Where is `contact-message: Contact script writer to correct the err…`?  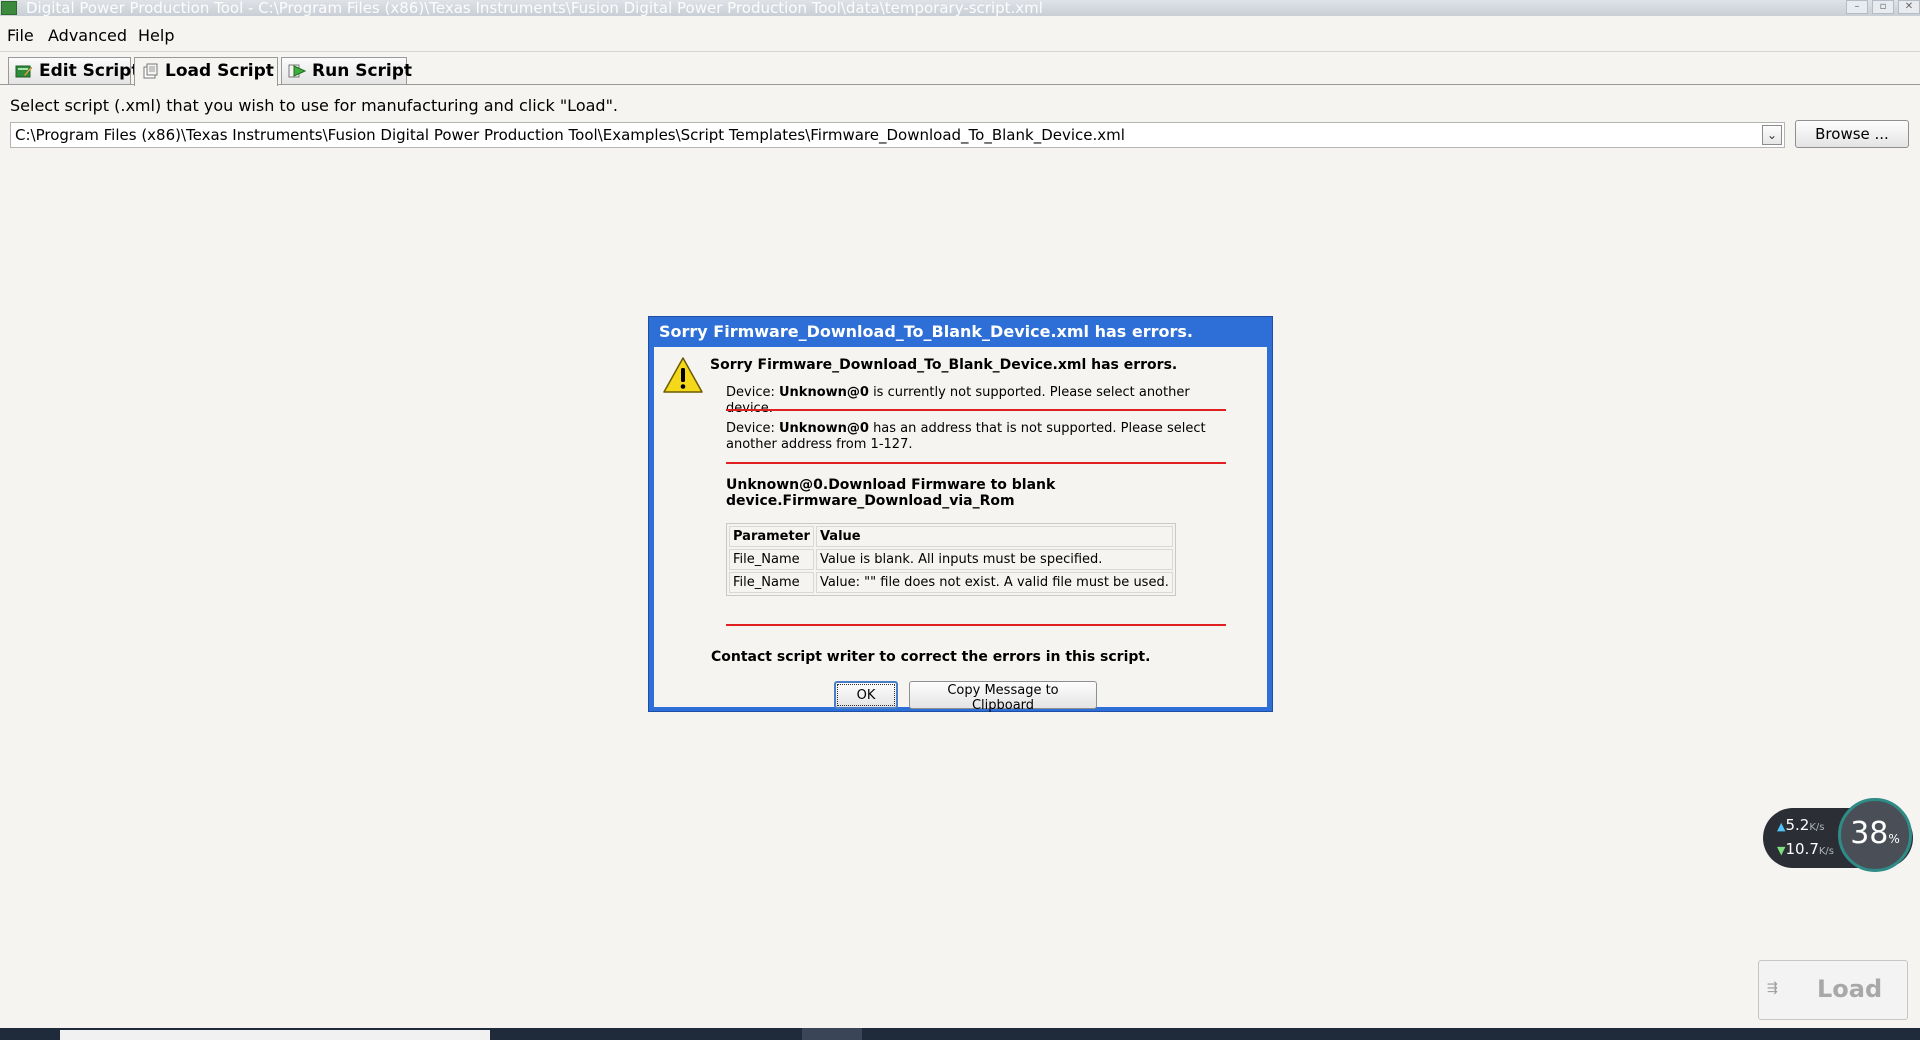 contact-message: Contact script writer to correct the err… is located at coordinates (931, 657).